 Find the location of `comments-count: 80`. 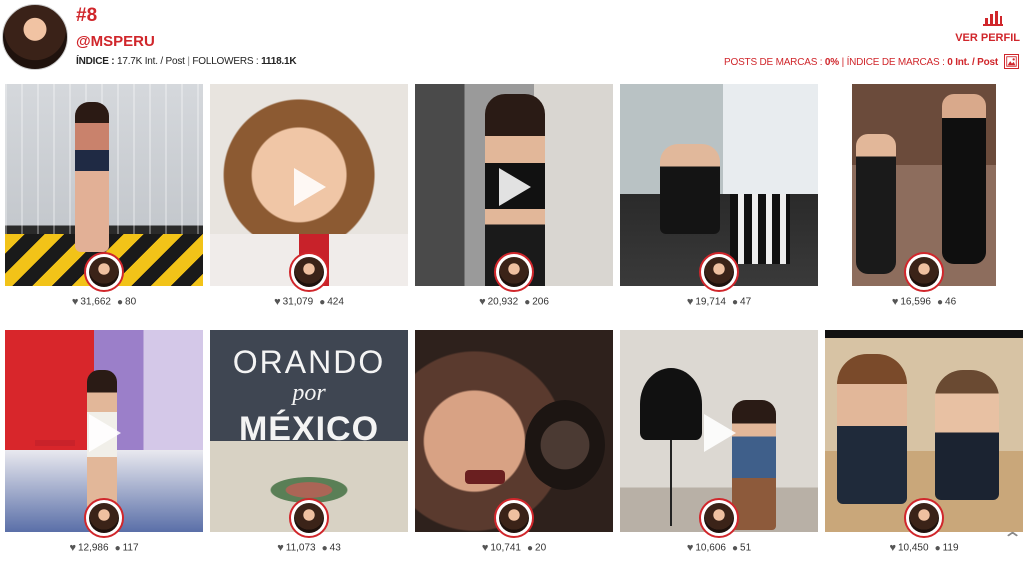

comments-count: 80 is located at coordinates (131, 302).